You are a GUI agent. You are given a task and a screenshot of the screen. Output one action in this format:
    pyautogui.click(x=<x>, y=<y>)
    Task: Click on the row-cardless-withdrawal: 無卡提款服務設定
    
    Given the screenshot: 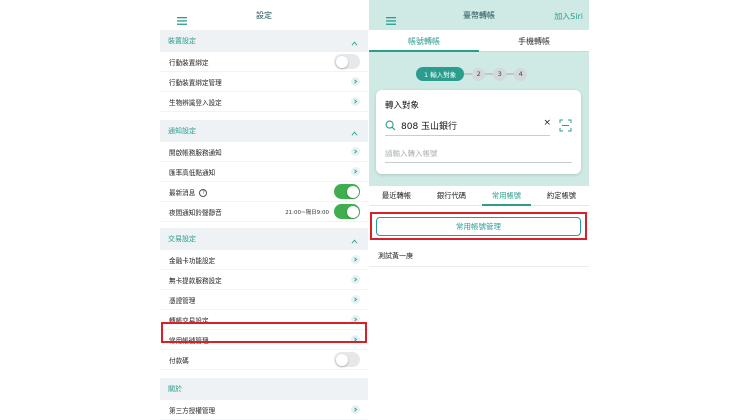 What is the action you would take?
    pyautogui.click(x=264, y=280)
    